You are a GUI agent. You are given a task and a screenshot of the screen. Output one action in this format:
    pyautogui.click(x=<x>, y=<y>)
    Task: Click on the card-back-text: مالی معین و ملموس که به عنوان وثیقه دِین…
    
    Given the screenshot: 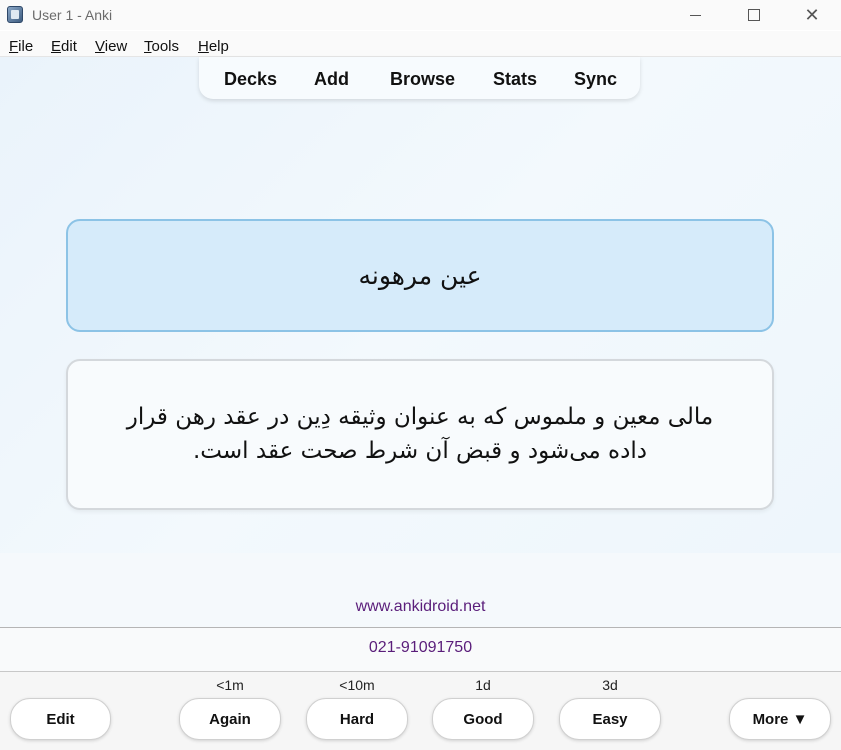 What is the action you would take?
    pyautogui.click(x=420, y=434)
    